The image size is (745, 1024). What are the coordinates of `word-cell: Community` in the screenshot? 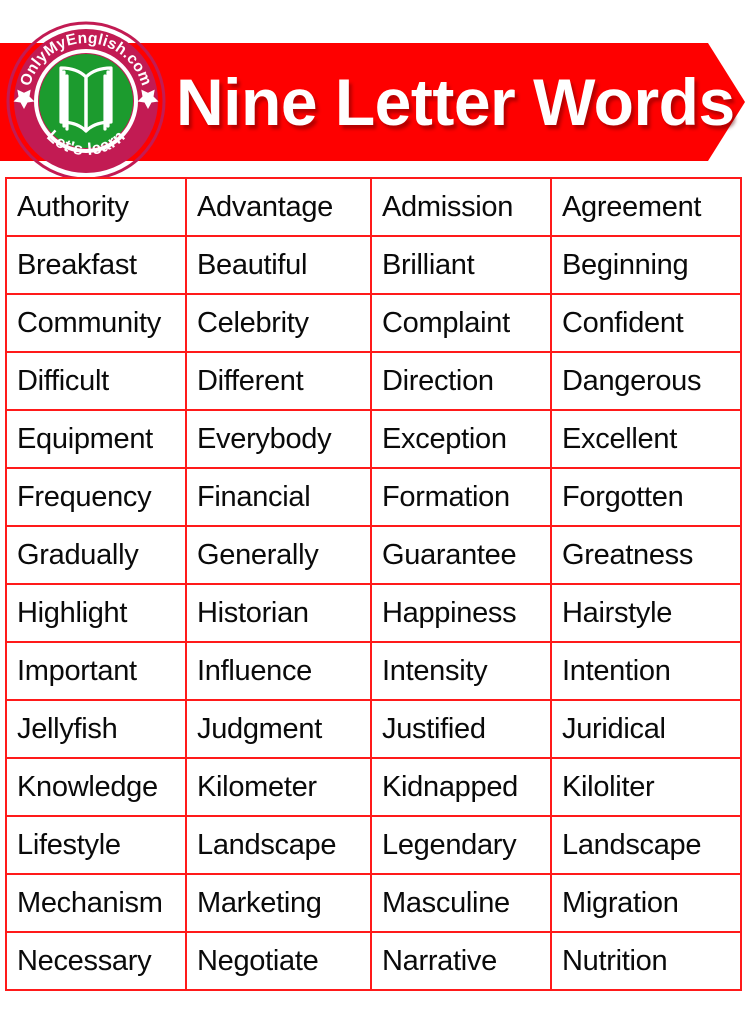 It's located at (96, 323).